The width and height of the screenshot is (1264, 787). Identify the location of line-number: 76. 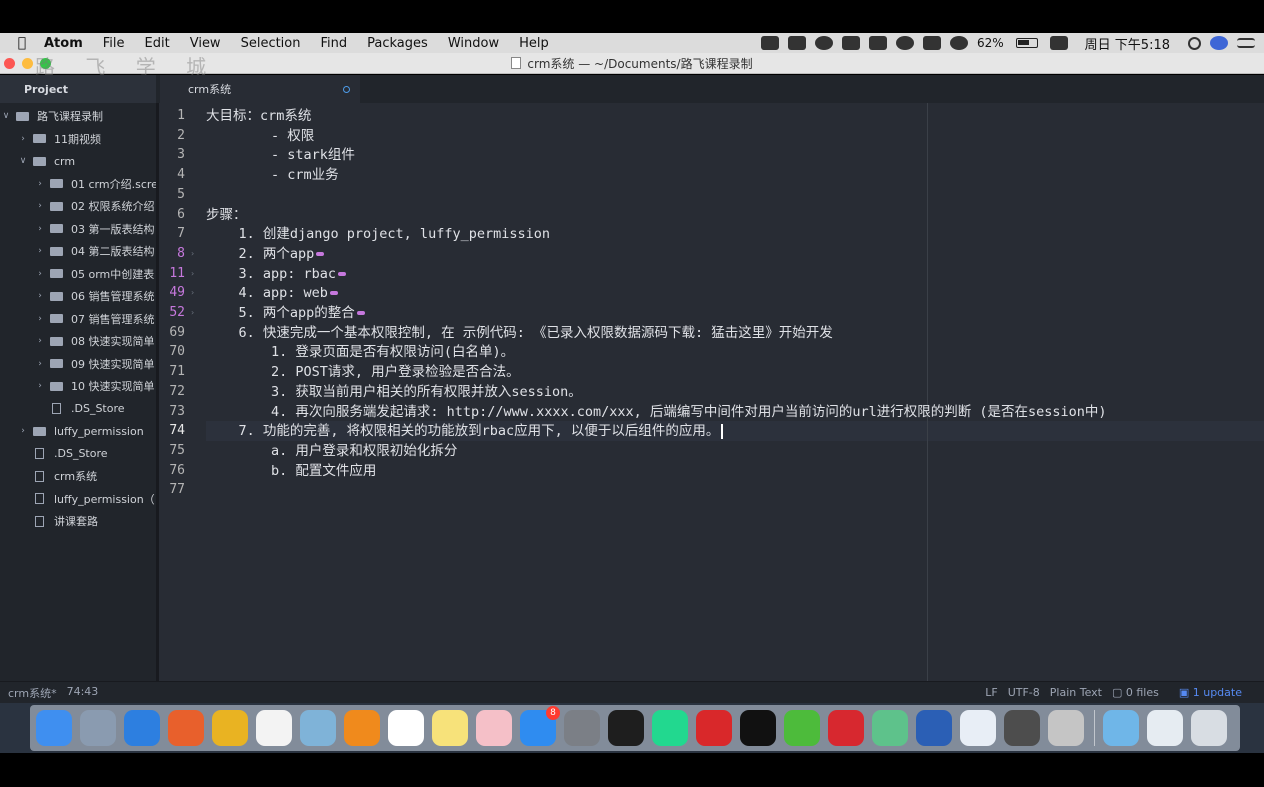
(172, 471).